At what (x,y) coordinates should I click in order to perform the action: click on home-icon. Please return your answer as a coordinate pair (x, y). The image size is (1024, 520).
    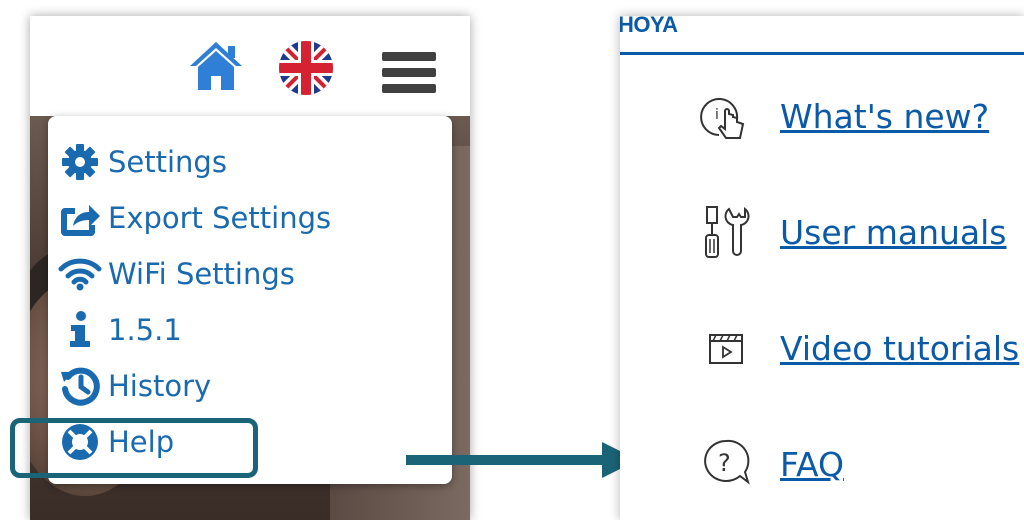
    Looking at the image, I should click on (216, 66).